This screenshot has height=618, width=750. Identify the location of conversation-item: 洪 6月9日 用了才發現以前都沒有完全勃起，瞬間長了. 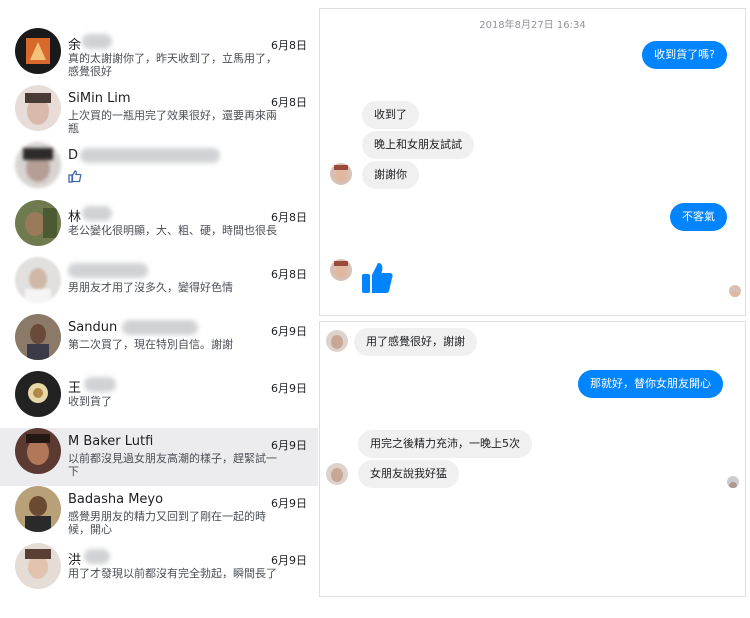
(159, 571).